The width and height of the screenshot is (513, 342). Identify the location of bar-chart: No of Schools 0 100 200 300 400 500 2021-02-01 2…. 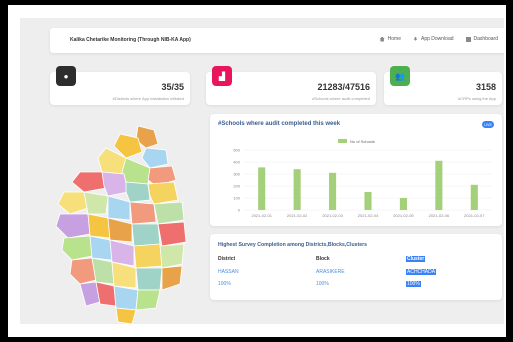
(362, 178).